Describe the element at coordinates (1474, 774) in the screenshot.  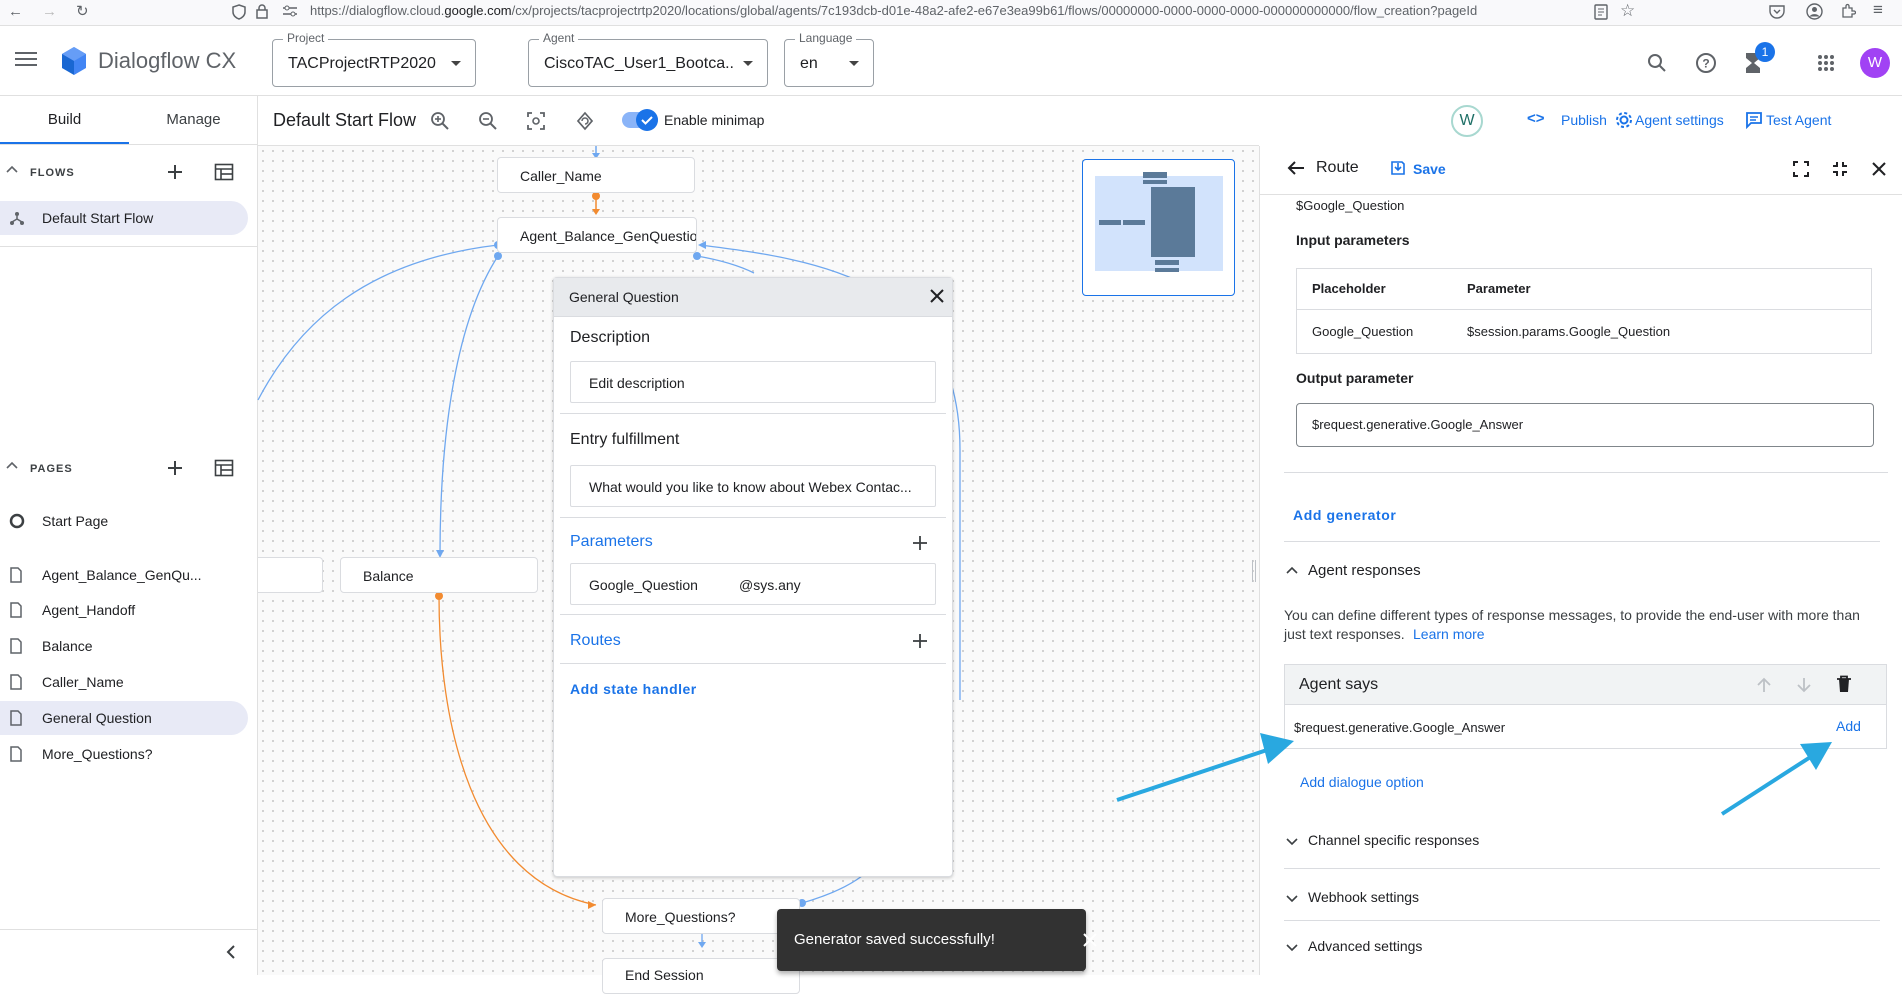
I see `annotation-arrows` at that location.